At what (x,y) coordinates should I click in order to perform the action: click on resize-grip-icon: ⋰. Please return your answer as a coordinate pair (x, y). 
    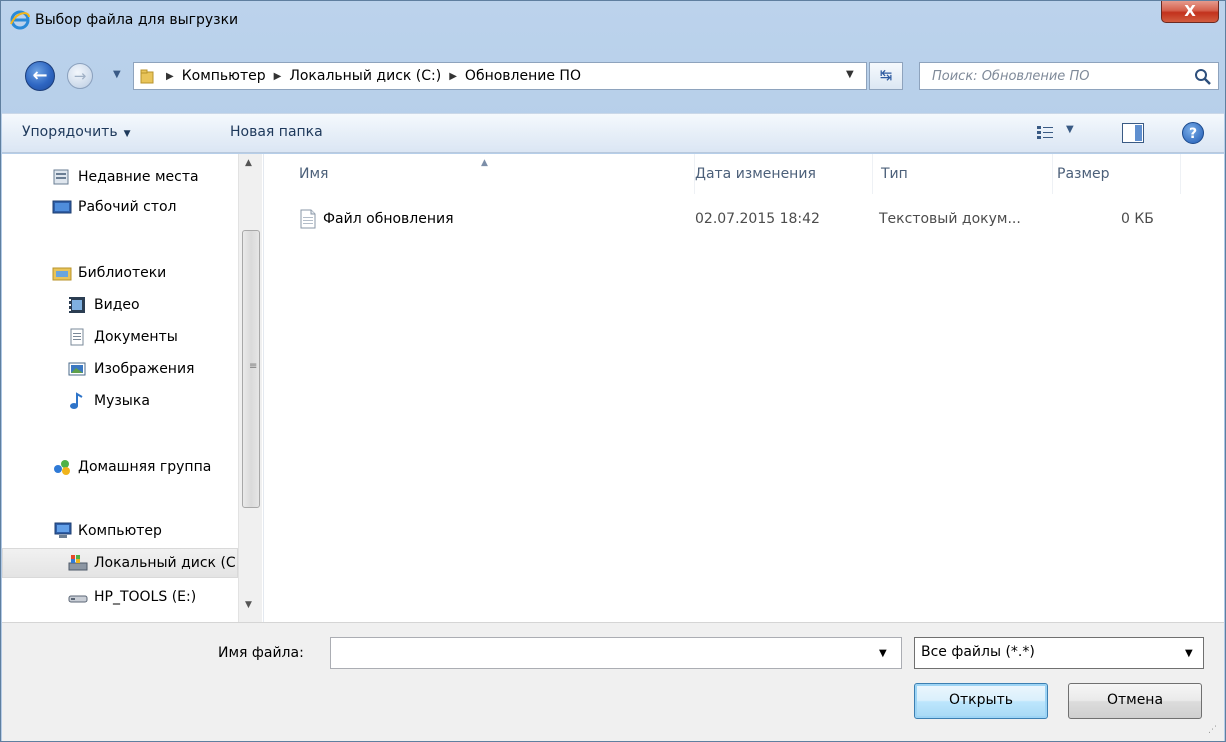
    Looking at the image, I should click on (1214, 731).